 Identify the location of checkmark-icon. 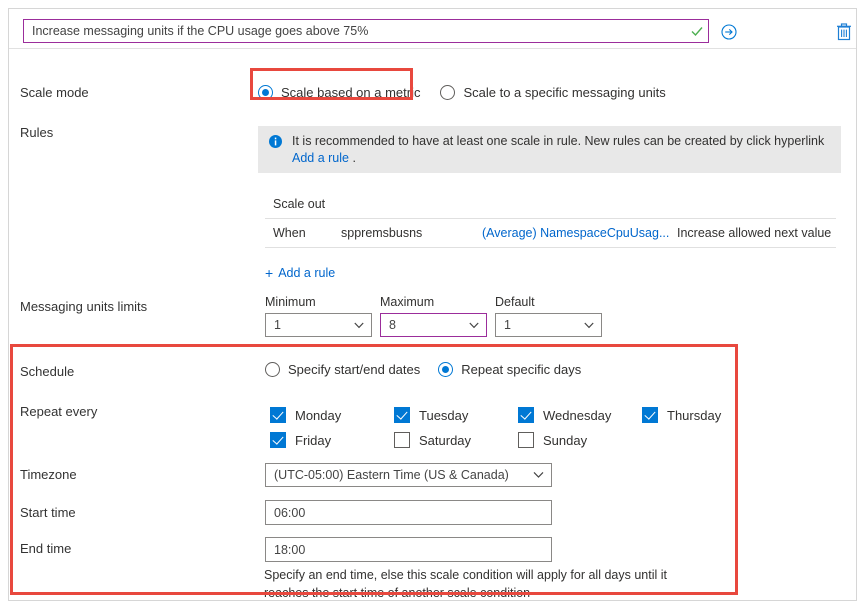
(697, 31).